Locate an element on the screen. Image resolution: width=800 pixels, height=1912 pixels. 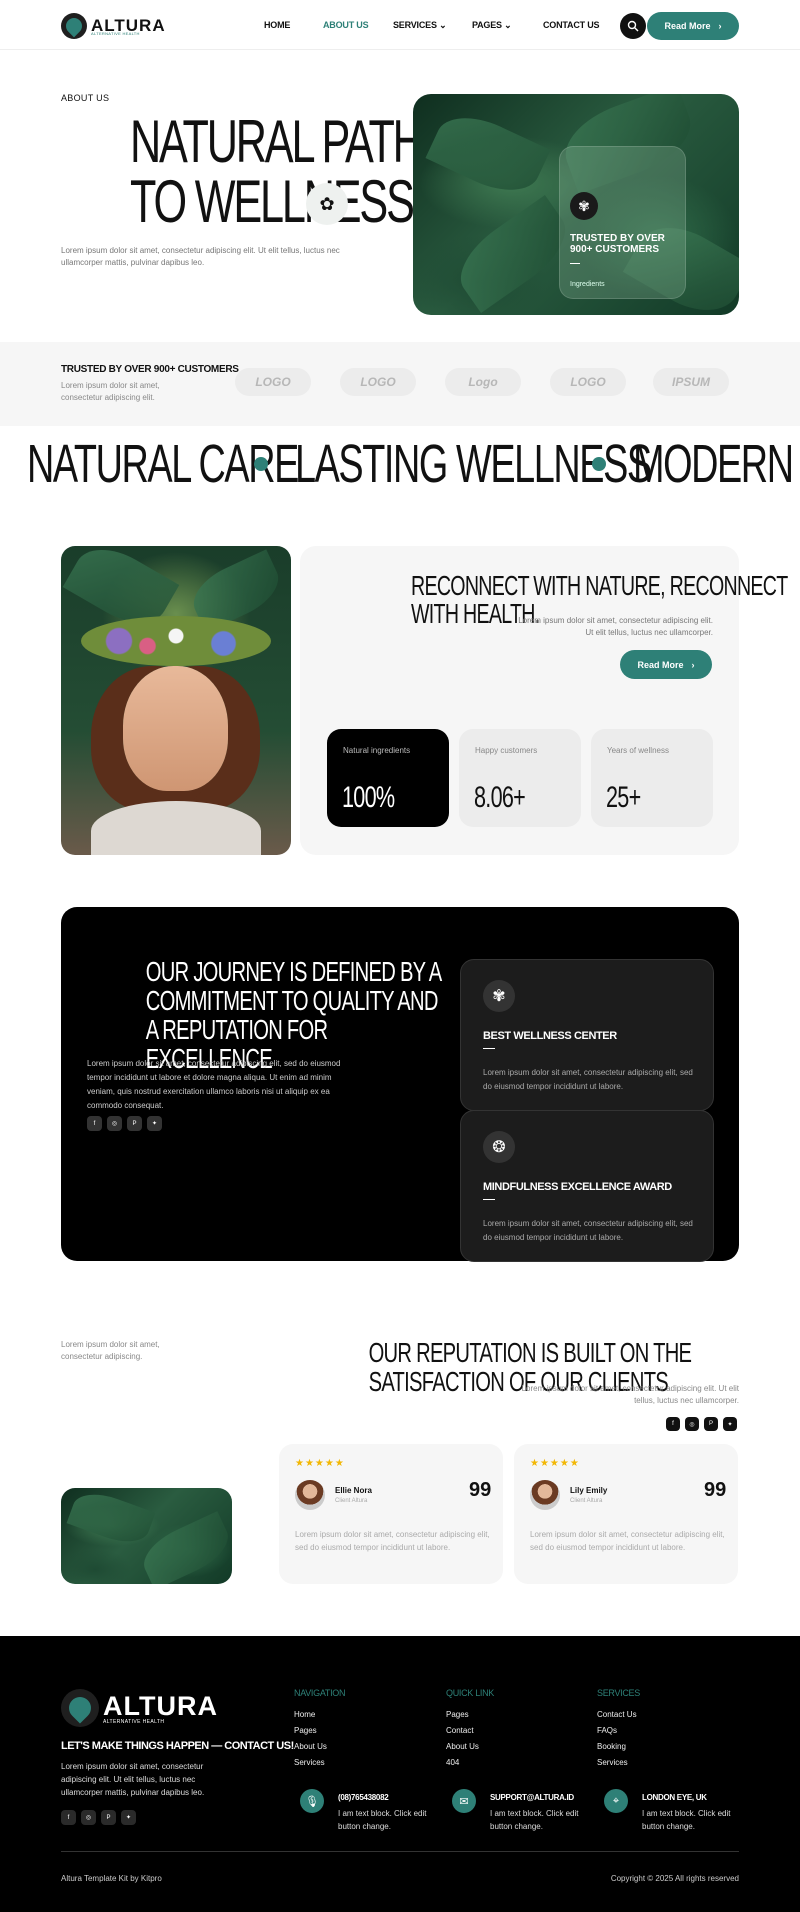
footer-copyright: Copyright © 2025 All rights reserved is located at coordinates (674, 1878).